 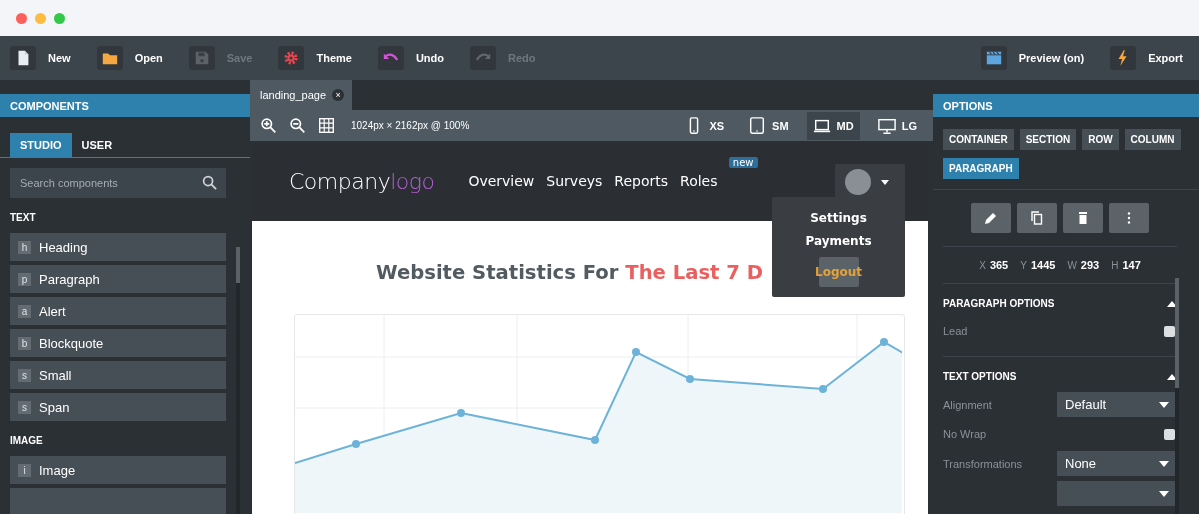 I want to click on field-label: Alignment, so click(x=967, y=404).